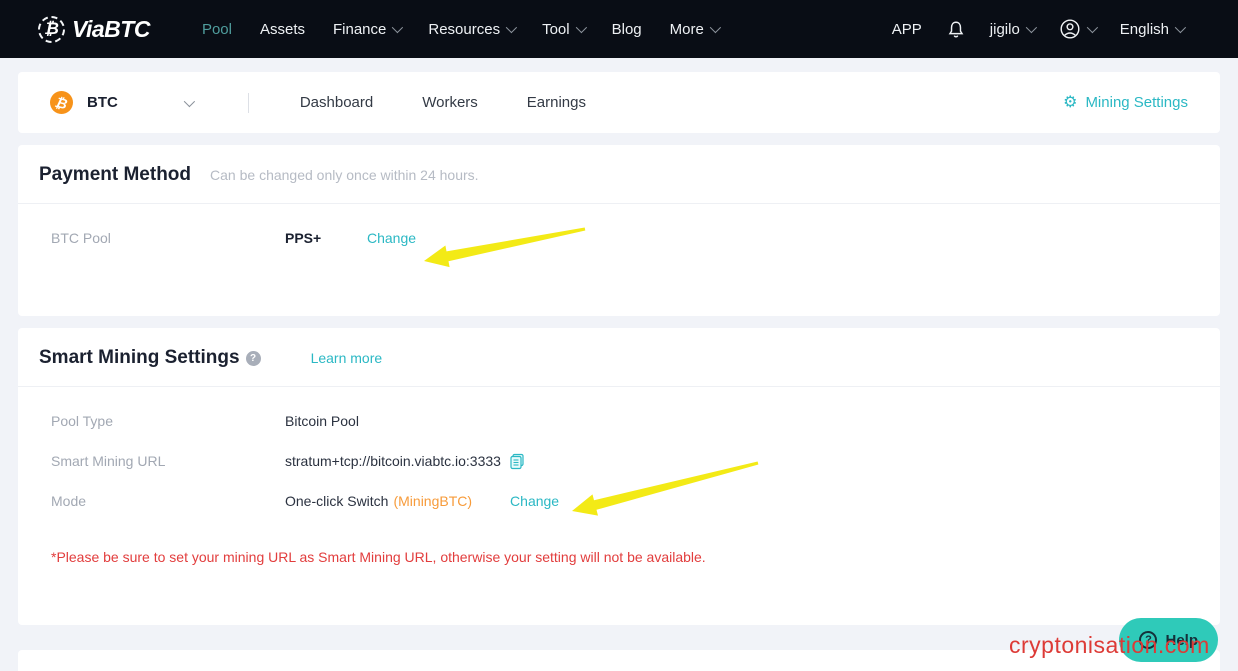  Describe the element at coordinates (253, 358) in the screenshot. I see `help-question-icon: ?` at that location.